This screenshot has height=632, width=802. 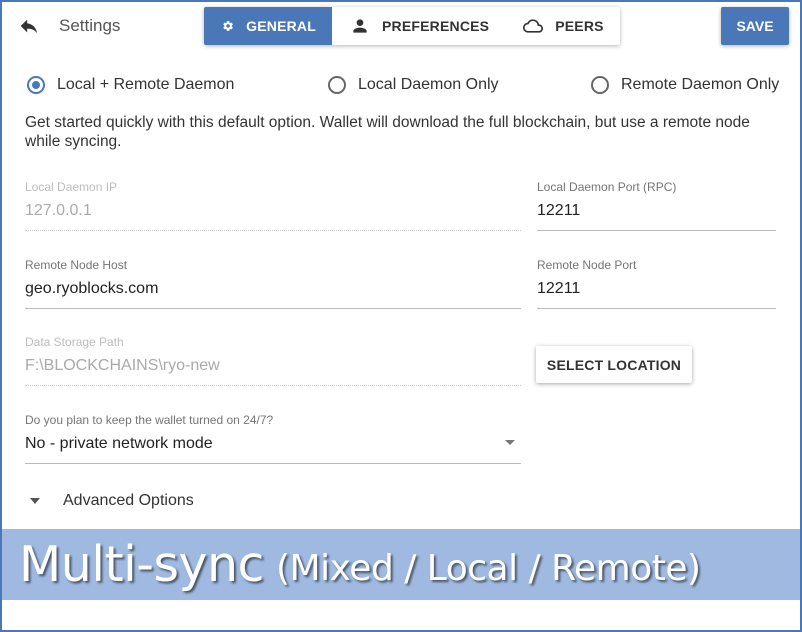 What do you see at coordinates (90, 25) in the screenshot?
I see `page-title: Settings` at bounding box center [90, 25].